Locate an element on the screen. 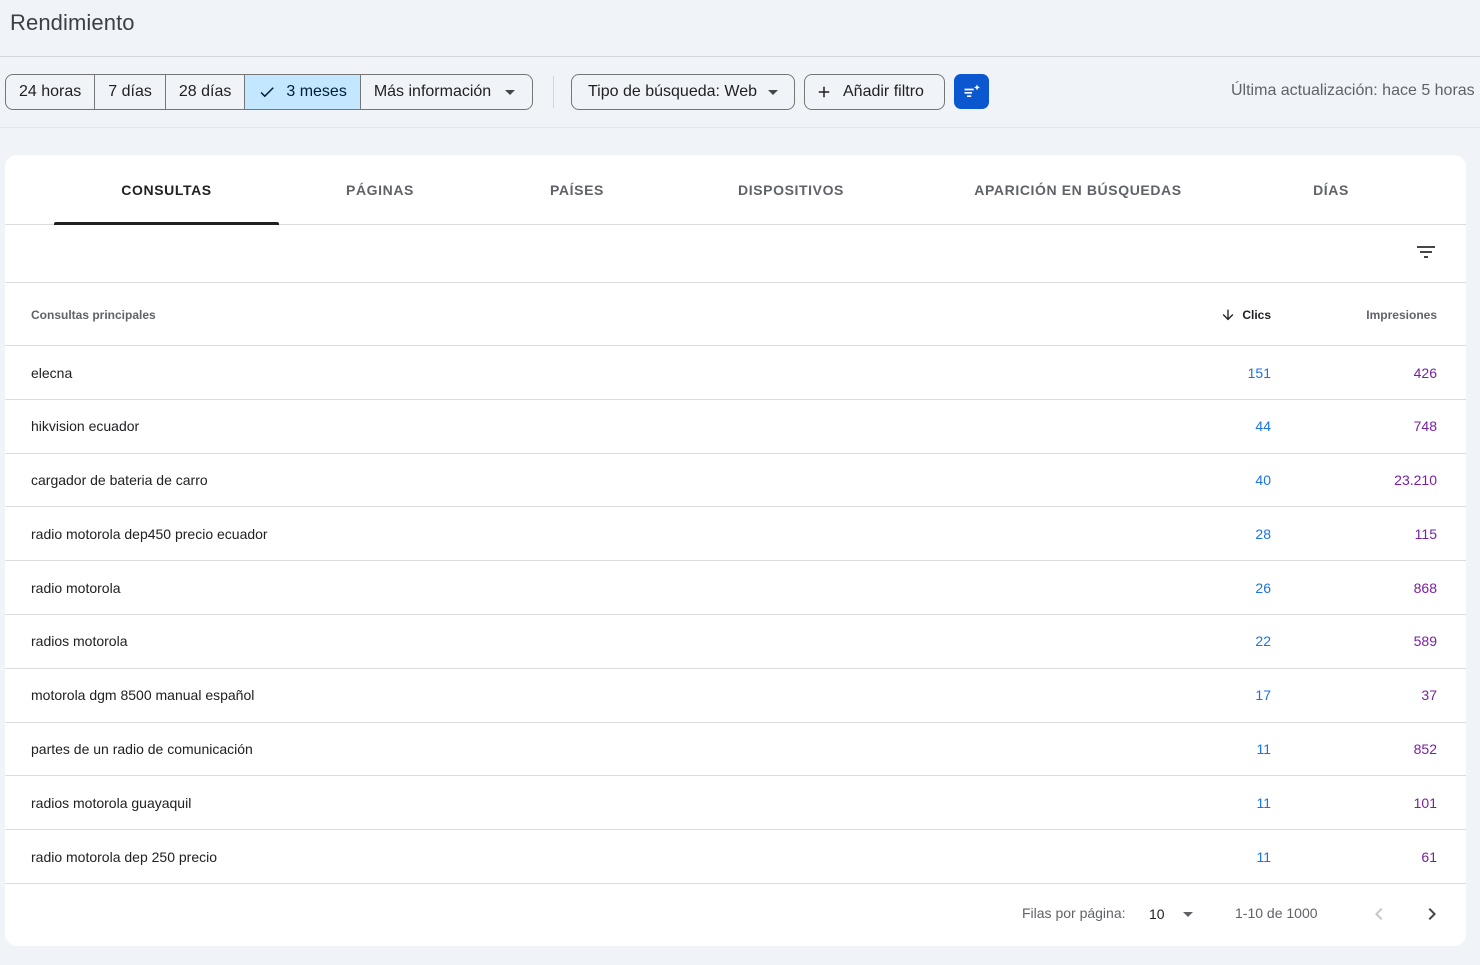 The image size is (1480, 965). pagination-range: 1-10 de 1000 is located at coordinates (1276, 913).